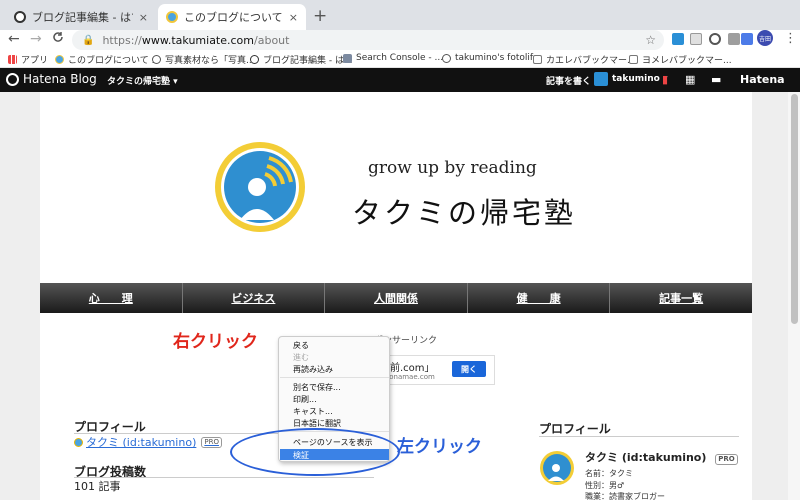 The image size is (800, 502). I want to click on menu-item-reload: 再読み込み, so click(313, 369).